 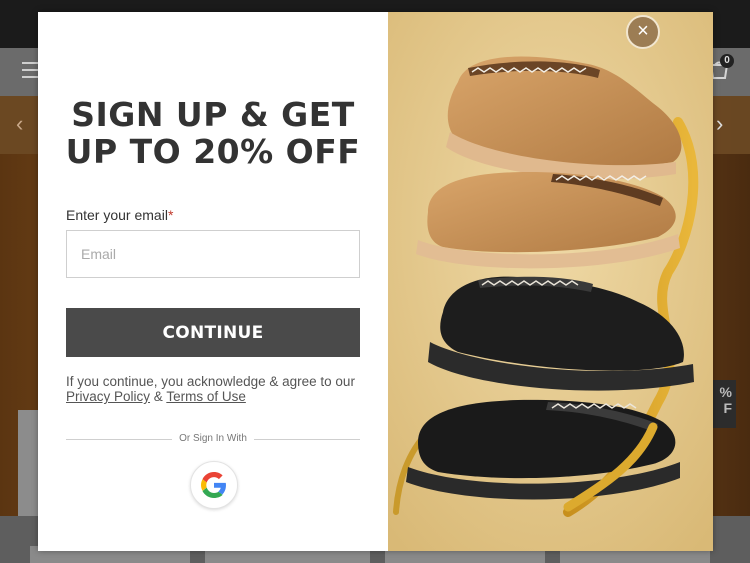 What do you see at coordinates (26, 124) in the screenshot?
I see `chevron-left-icon: ‹` at bounding box center [26, 124].